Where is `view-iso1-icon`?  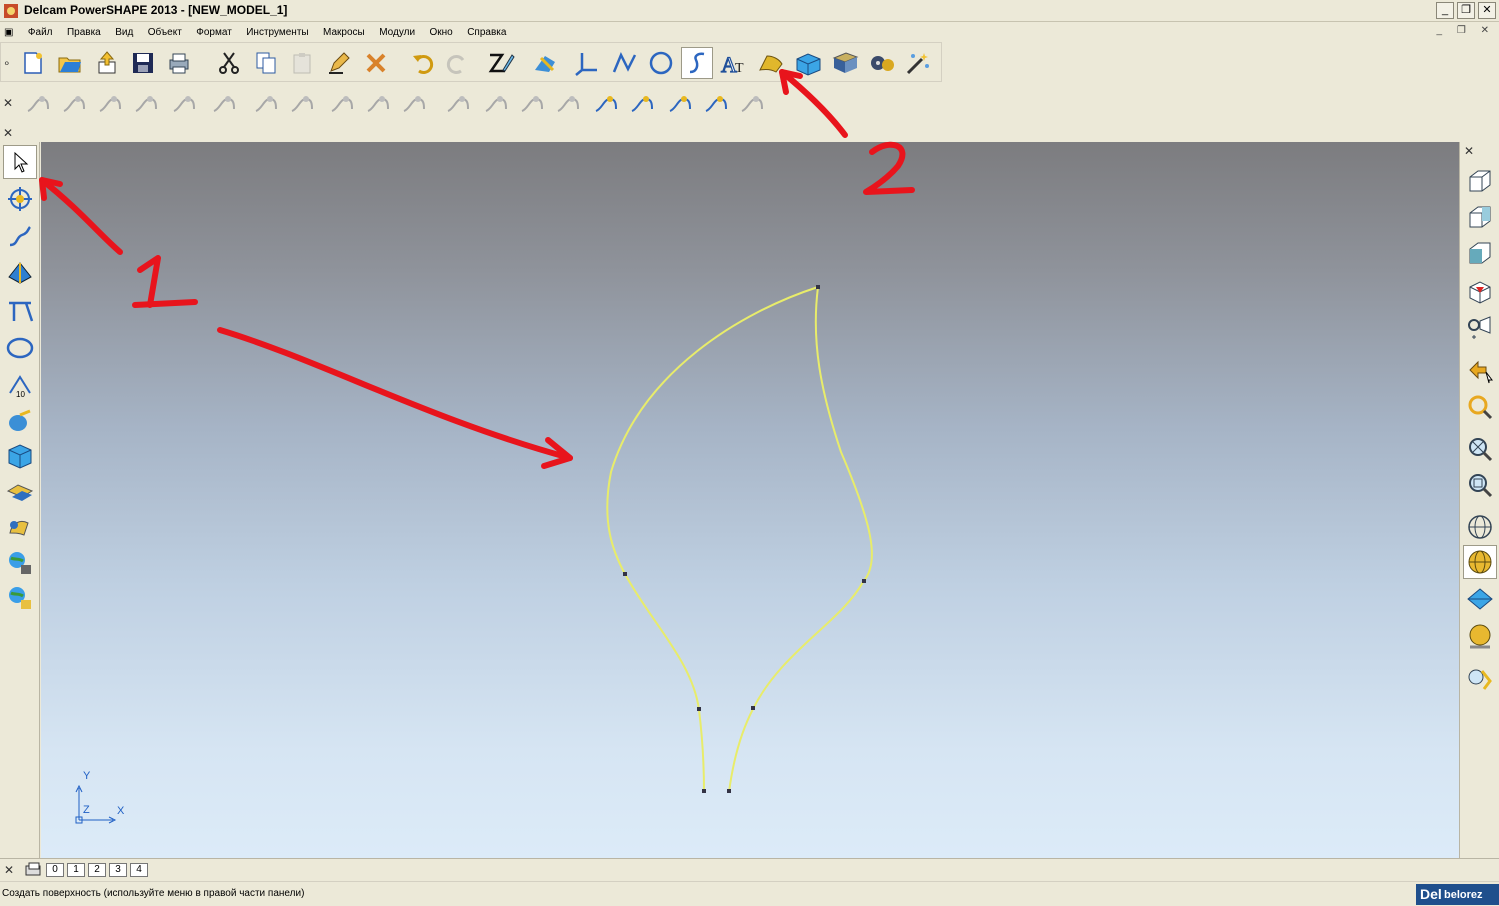 view-iso1-icon is located at coordinates (1480, 181).